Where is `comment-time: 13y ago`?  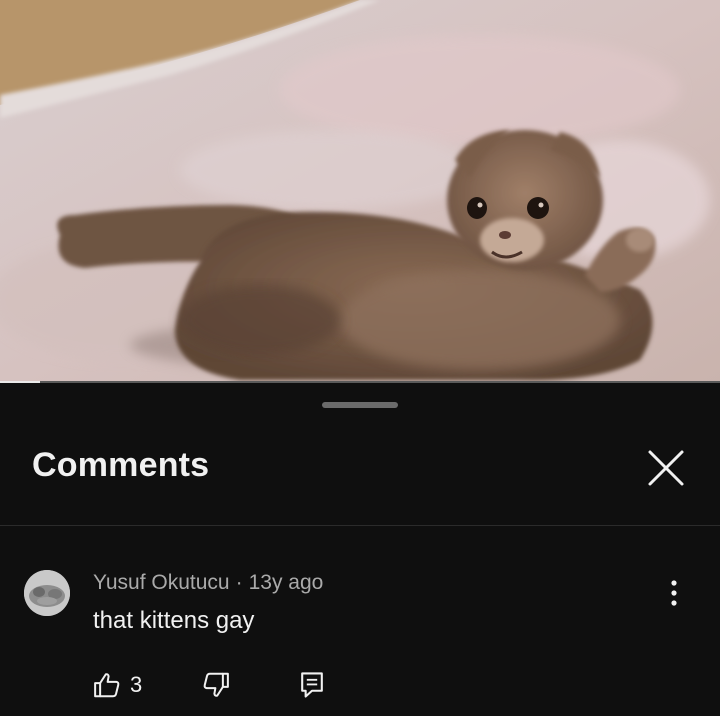 comment-time: 13y ago is located at coordinates (286, 582).